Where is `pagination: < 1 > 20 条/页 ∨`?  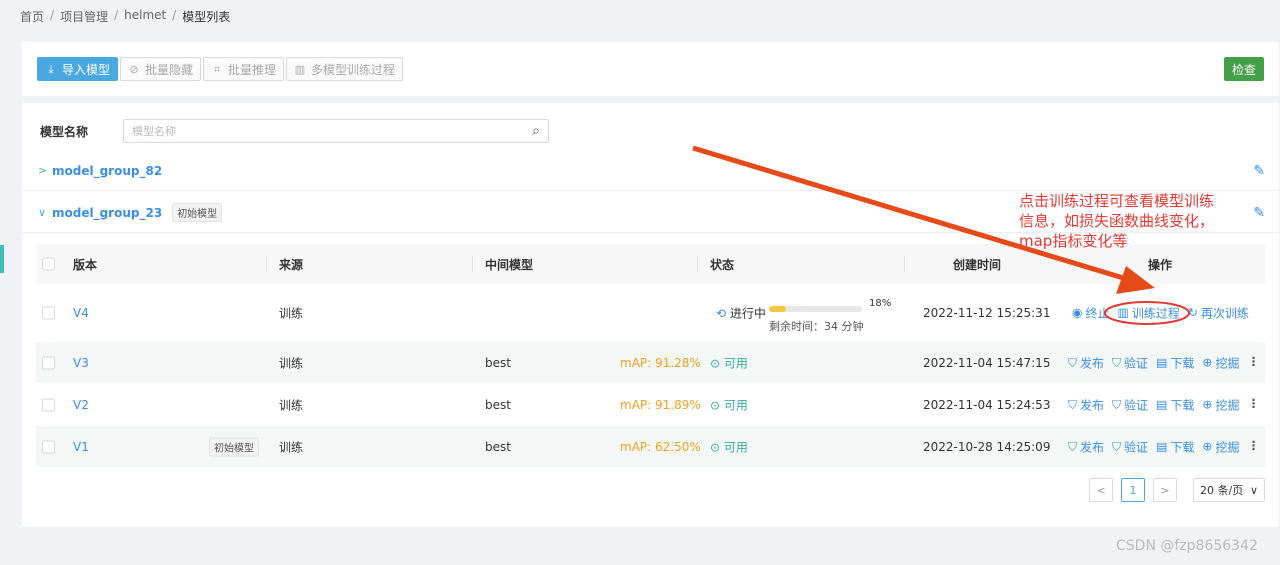
pagination: < 1 > 20 条/页 ∨ is located at coordinates (1177, 490).